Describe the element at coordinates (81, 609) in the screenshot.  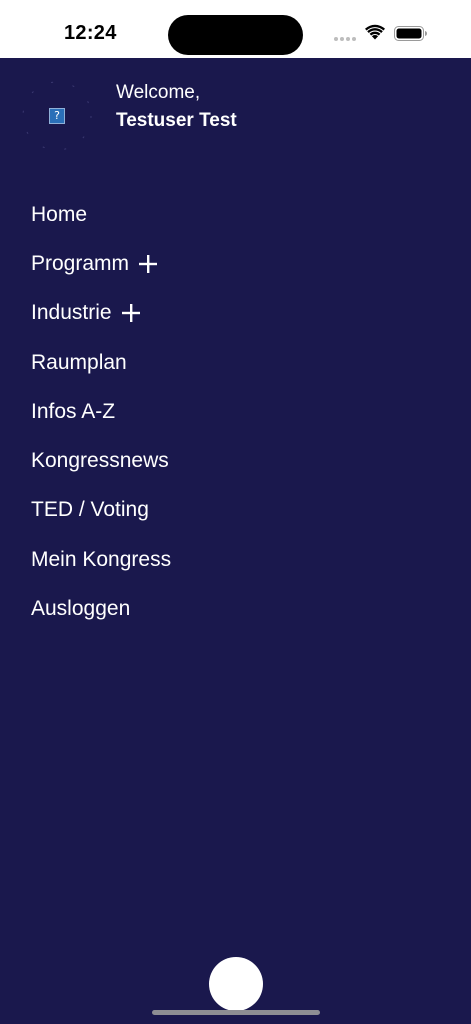
I see `menu-item-label: Ausloggen` at that location.